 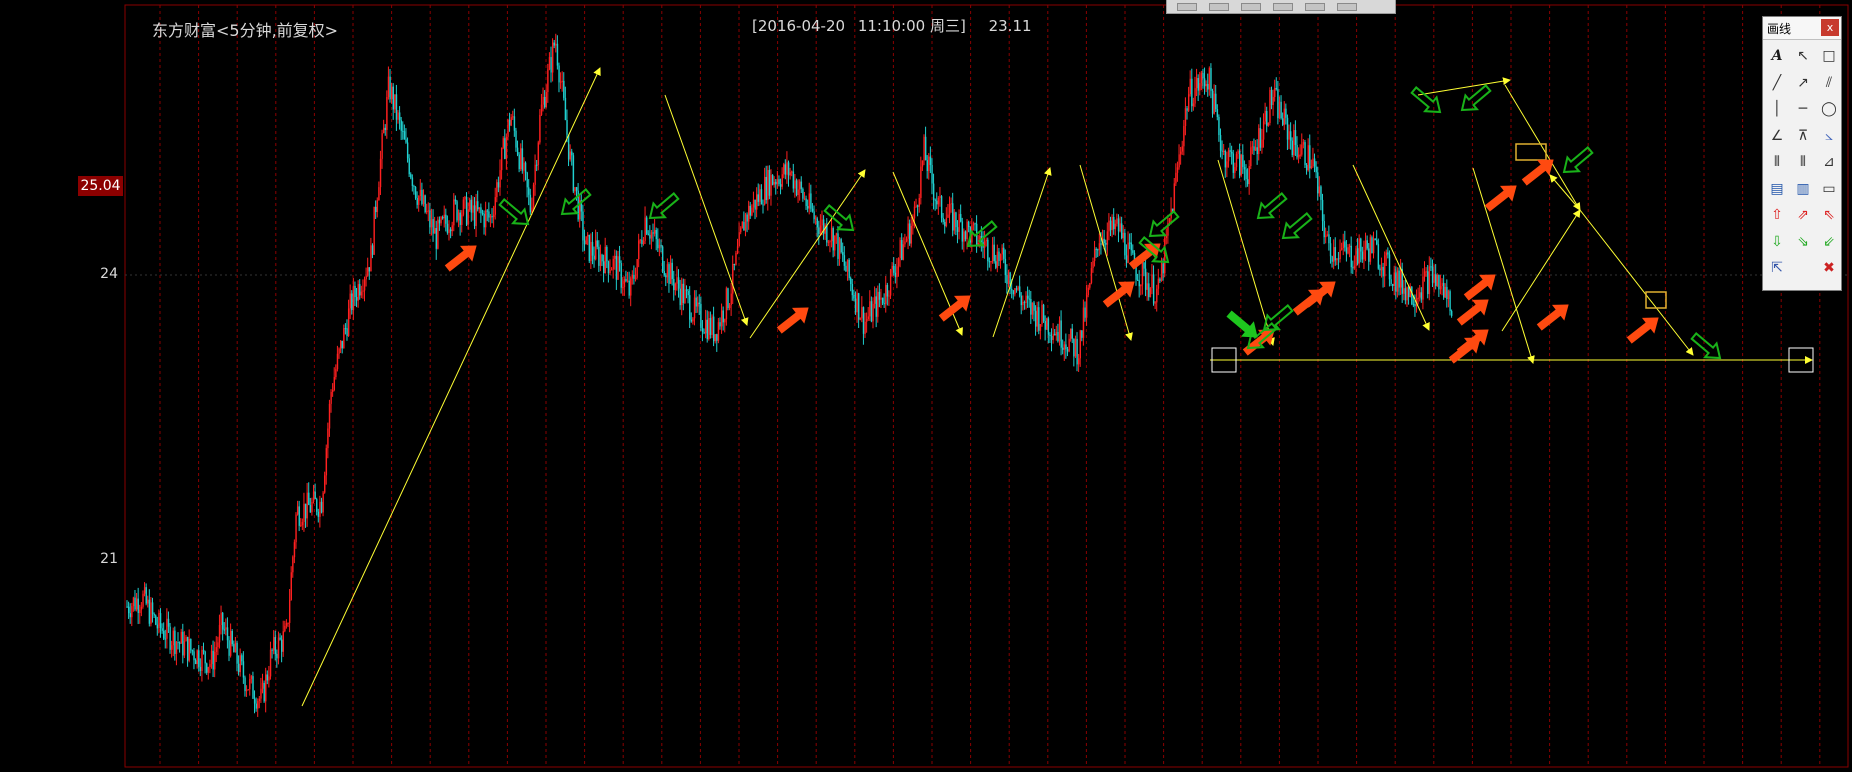 What do you see at coordinates (1830, 27) in the screenshot?
I see `close-button: x` at bounding box center [1830, 27].